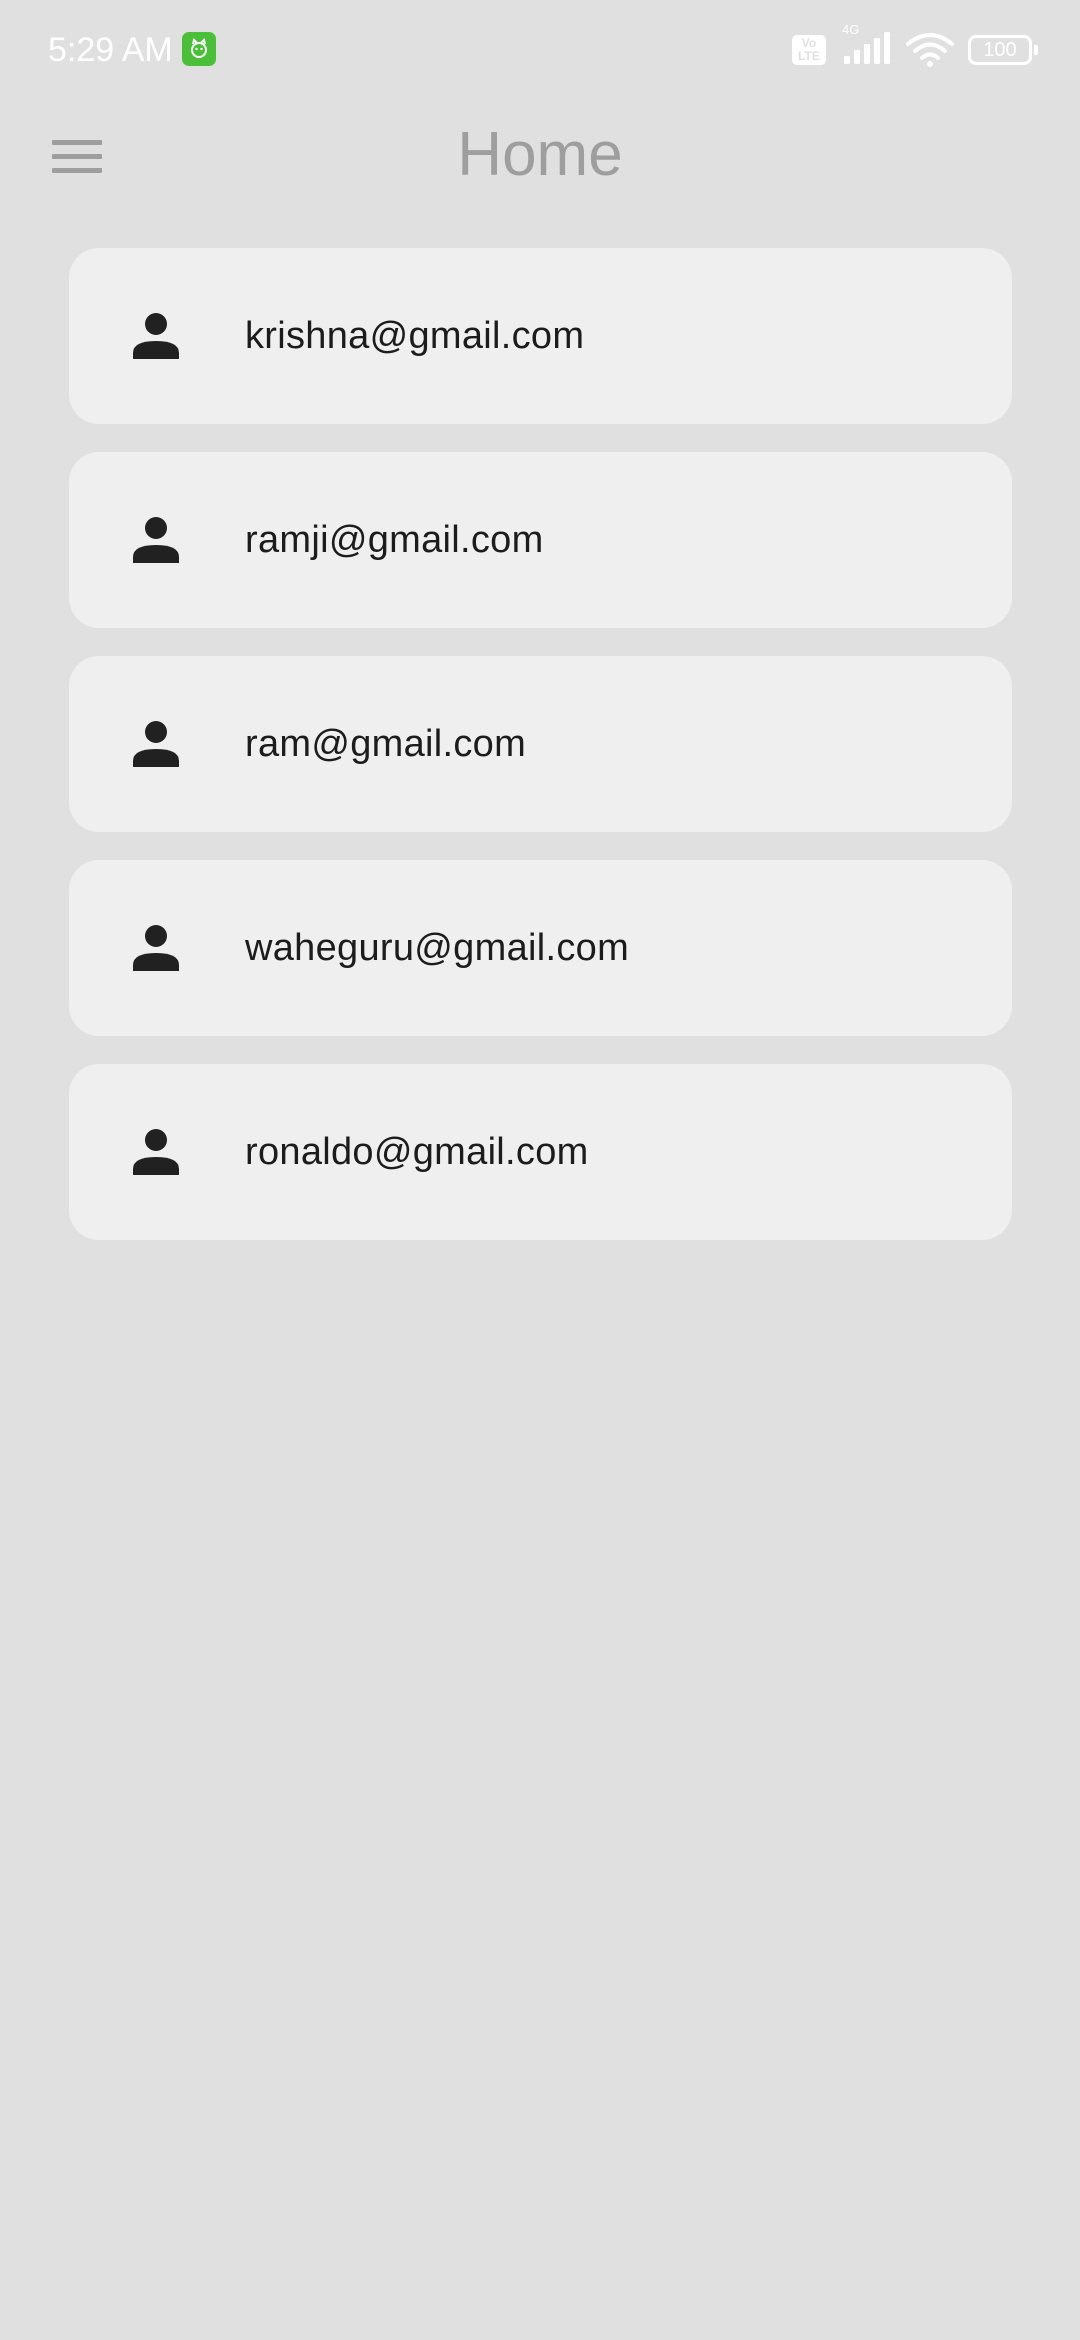 The width and height of the screenshot is (1080, 2340). I want to click on status-time: 5:29 AM, so click(110, 50).